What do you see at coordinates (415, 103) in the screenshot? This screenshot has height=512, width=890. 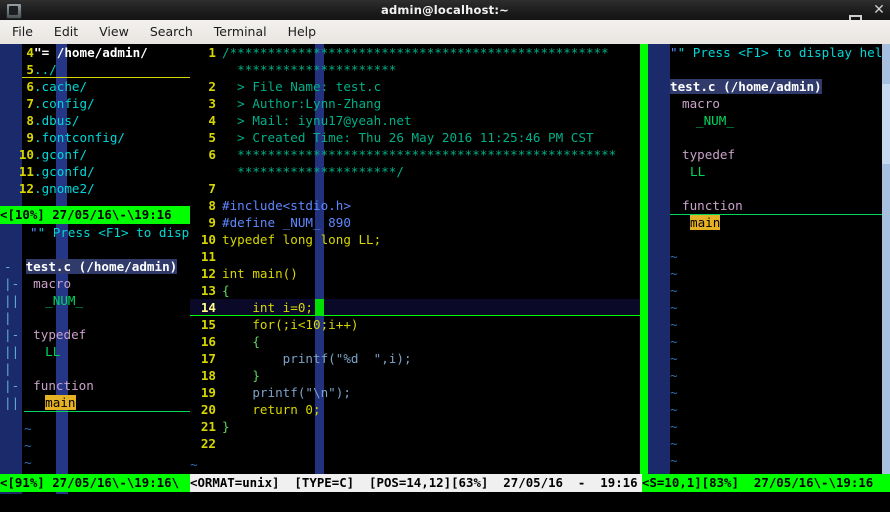 I see `code-line: 3 > Author:Lynn-Zhang` at bounding box center [415, 103].